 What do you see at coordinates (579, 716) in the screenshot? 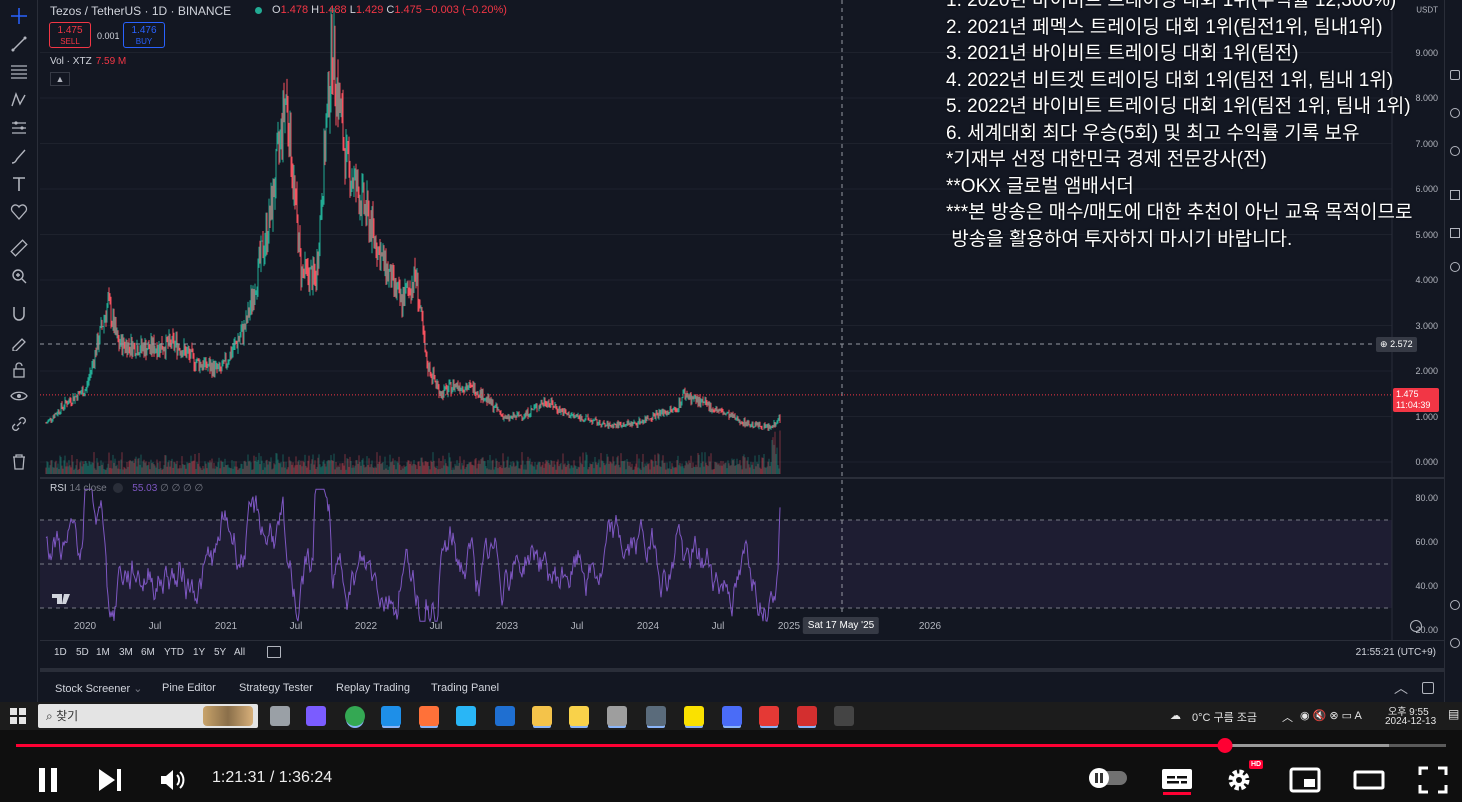
I see `sticky-notes-icon` at bounding box center [579, 716].